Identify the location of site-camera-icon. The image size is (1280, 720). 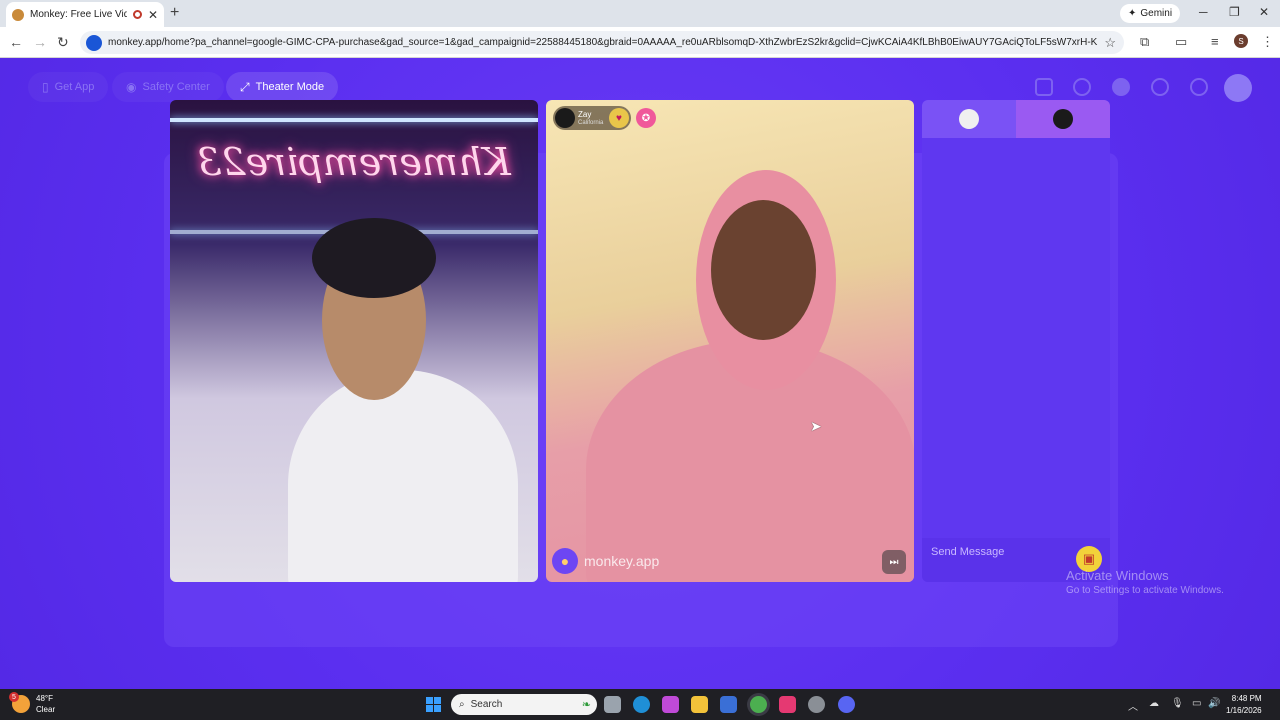
(94, 42).